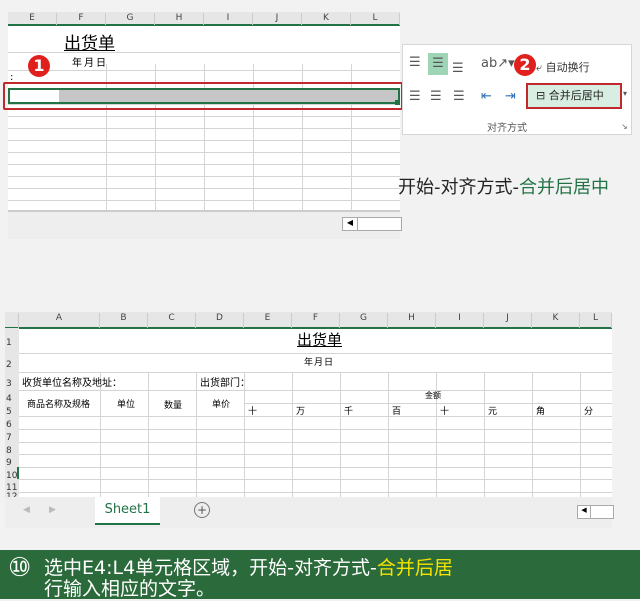 This screenshot has width=640, height=601. Describe the element at coordinates (90, 63) in the screenshot. I see `date-text: 年月日` at that location.